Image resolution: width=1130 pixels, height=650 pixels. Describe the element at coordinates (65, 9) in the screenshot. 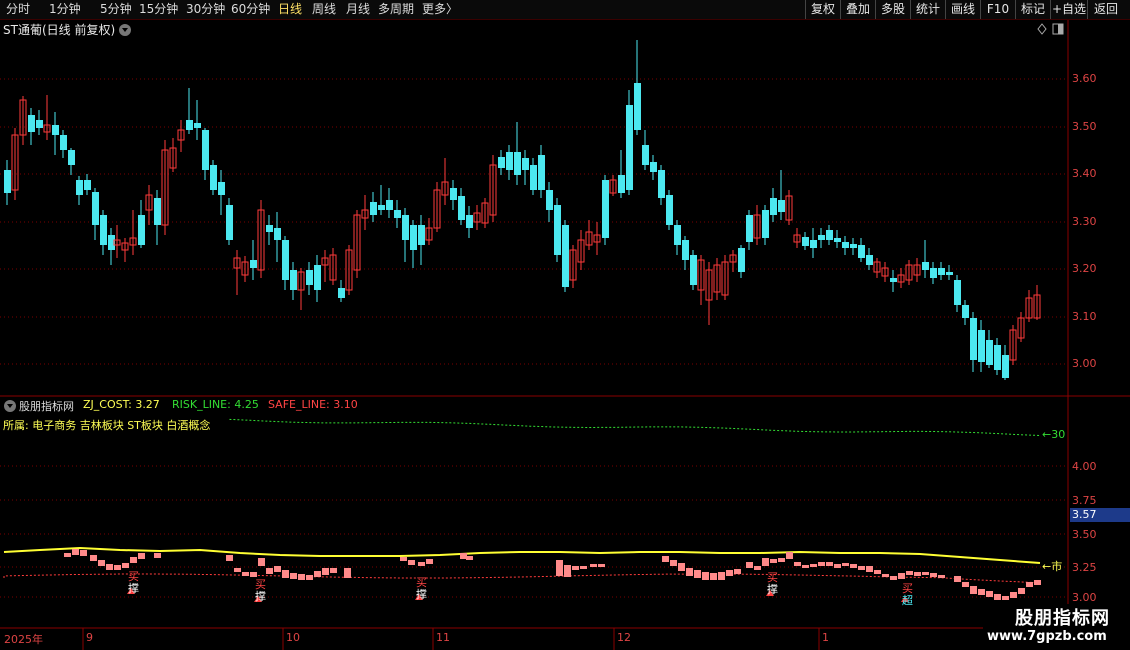

I see `period-tab-1min: 1分钟` at that location.